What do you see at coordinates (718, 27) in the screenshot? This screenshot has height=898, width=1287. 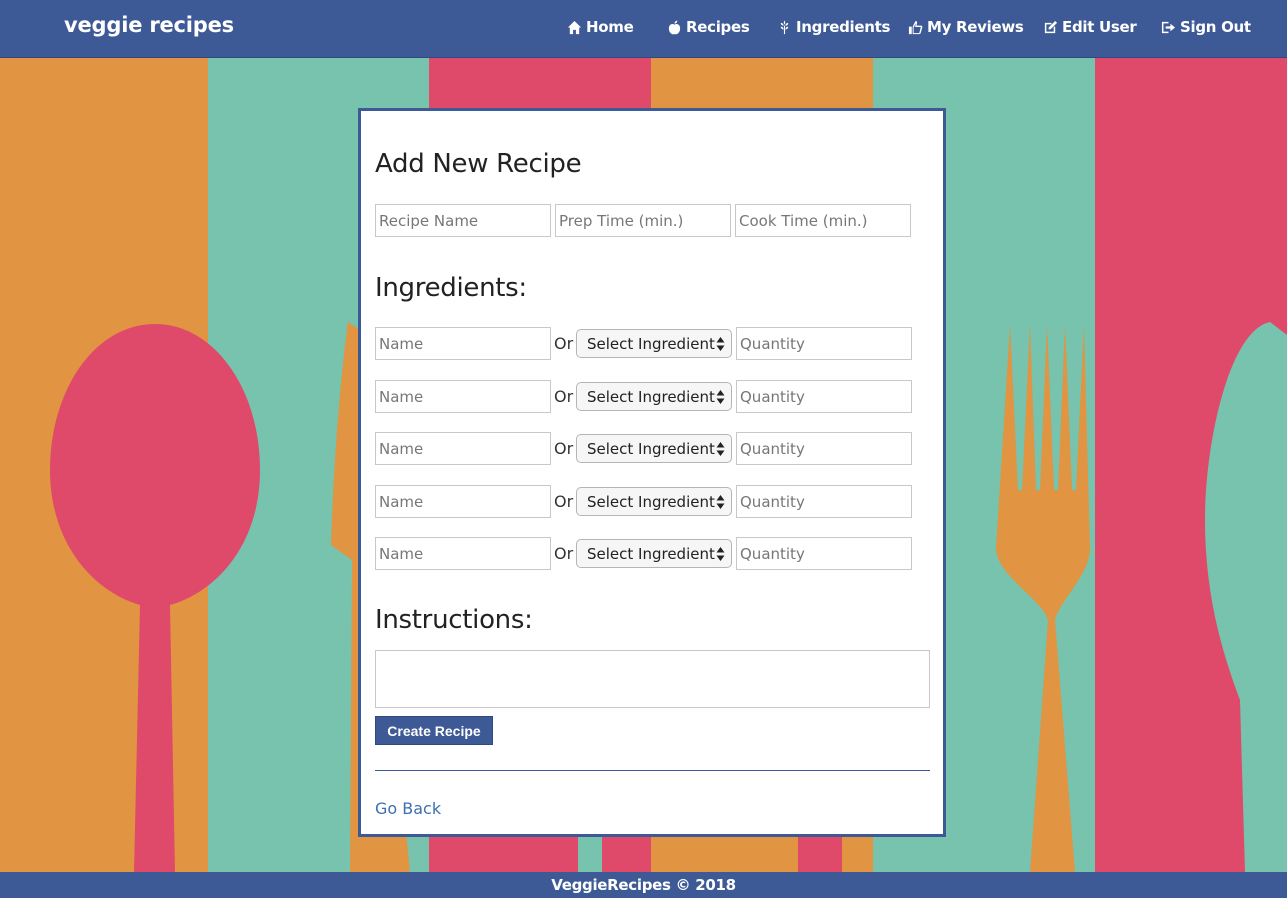 I see `nav-recipes-label: Recipes` at bounding box center [718, 27].